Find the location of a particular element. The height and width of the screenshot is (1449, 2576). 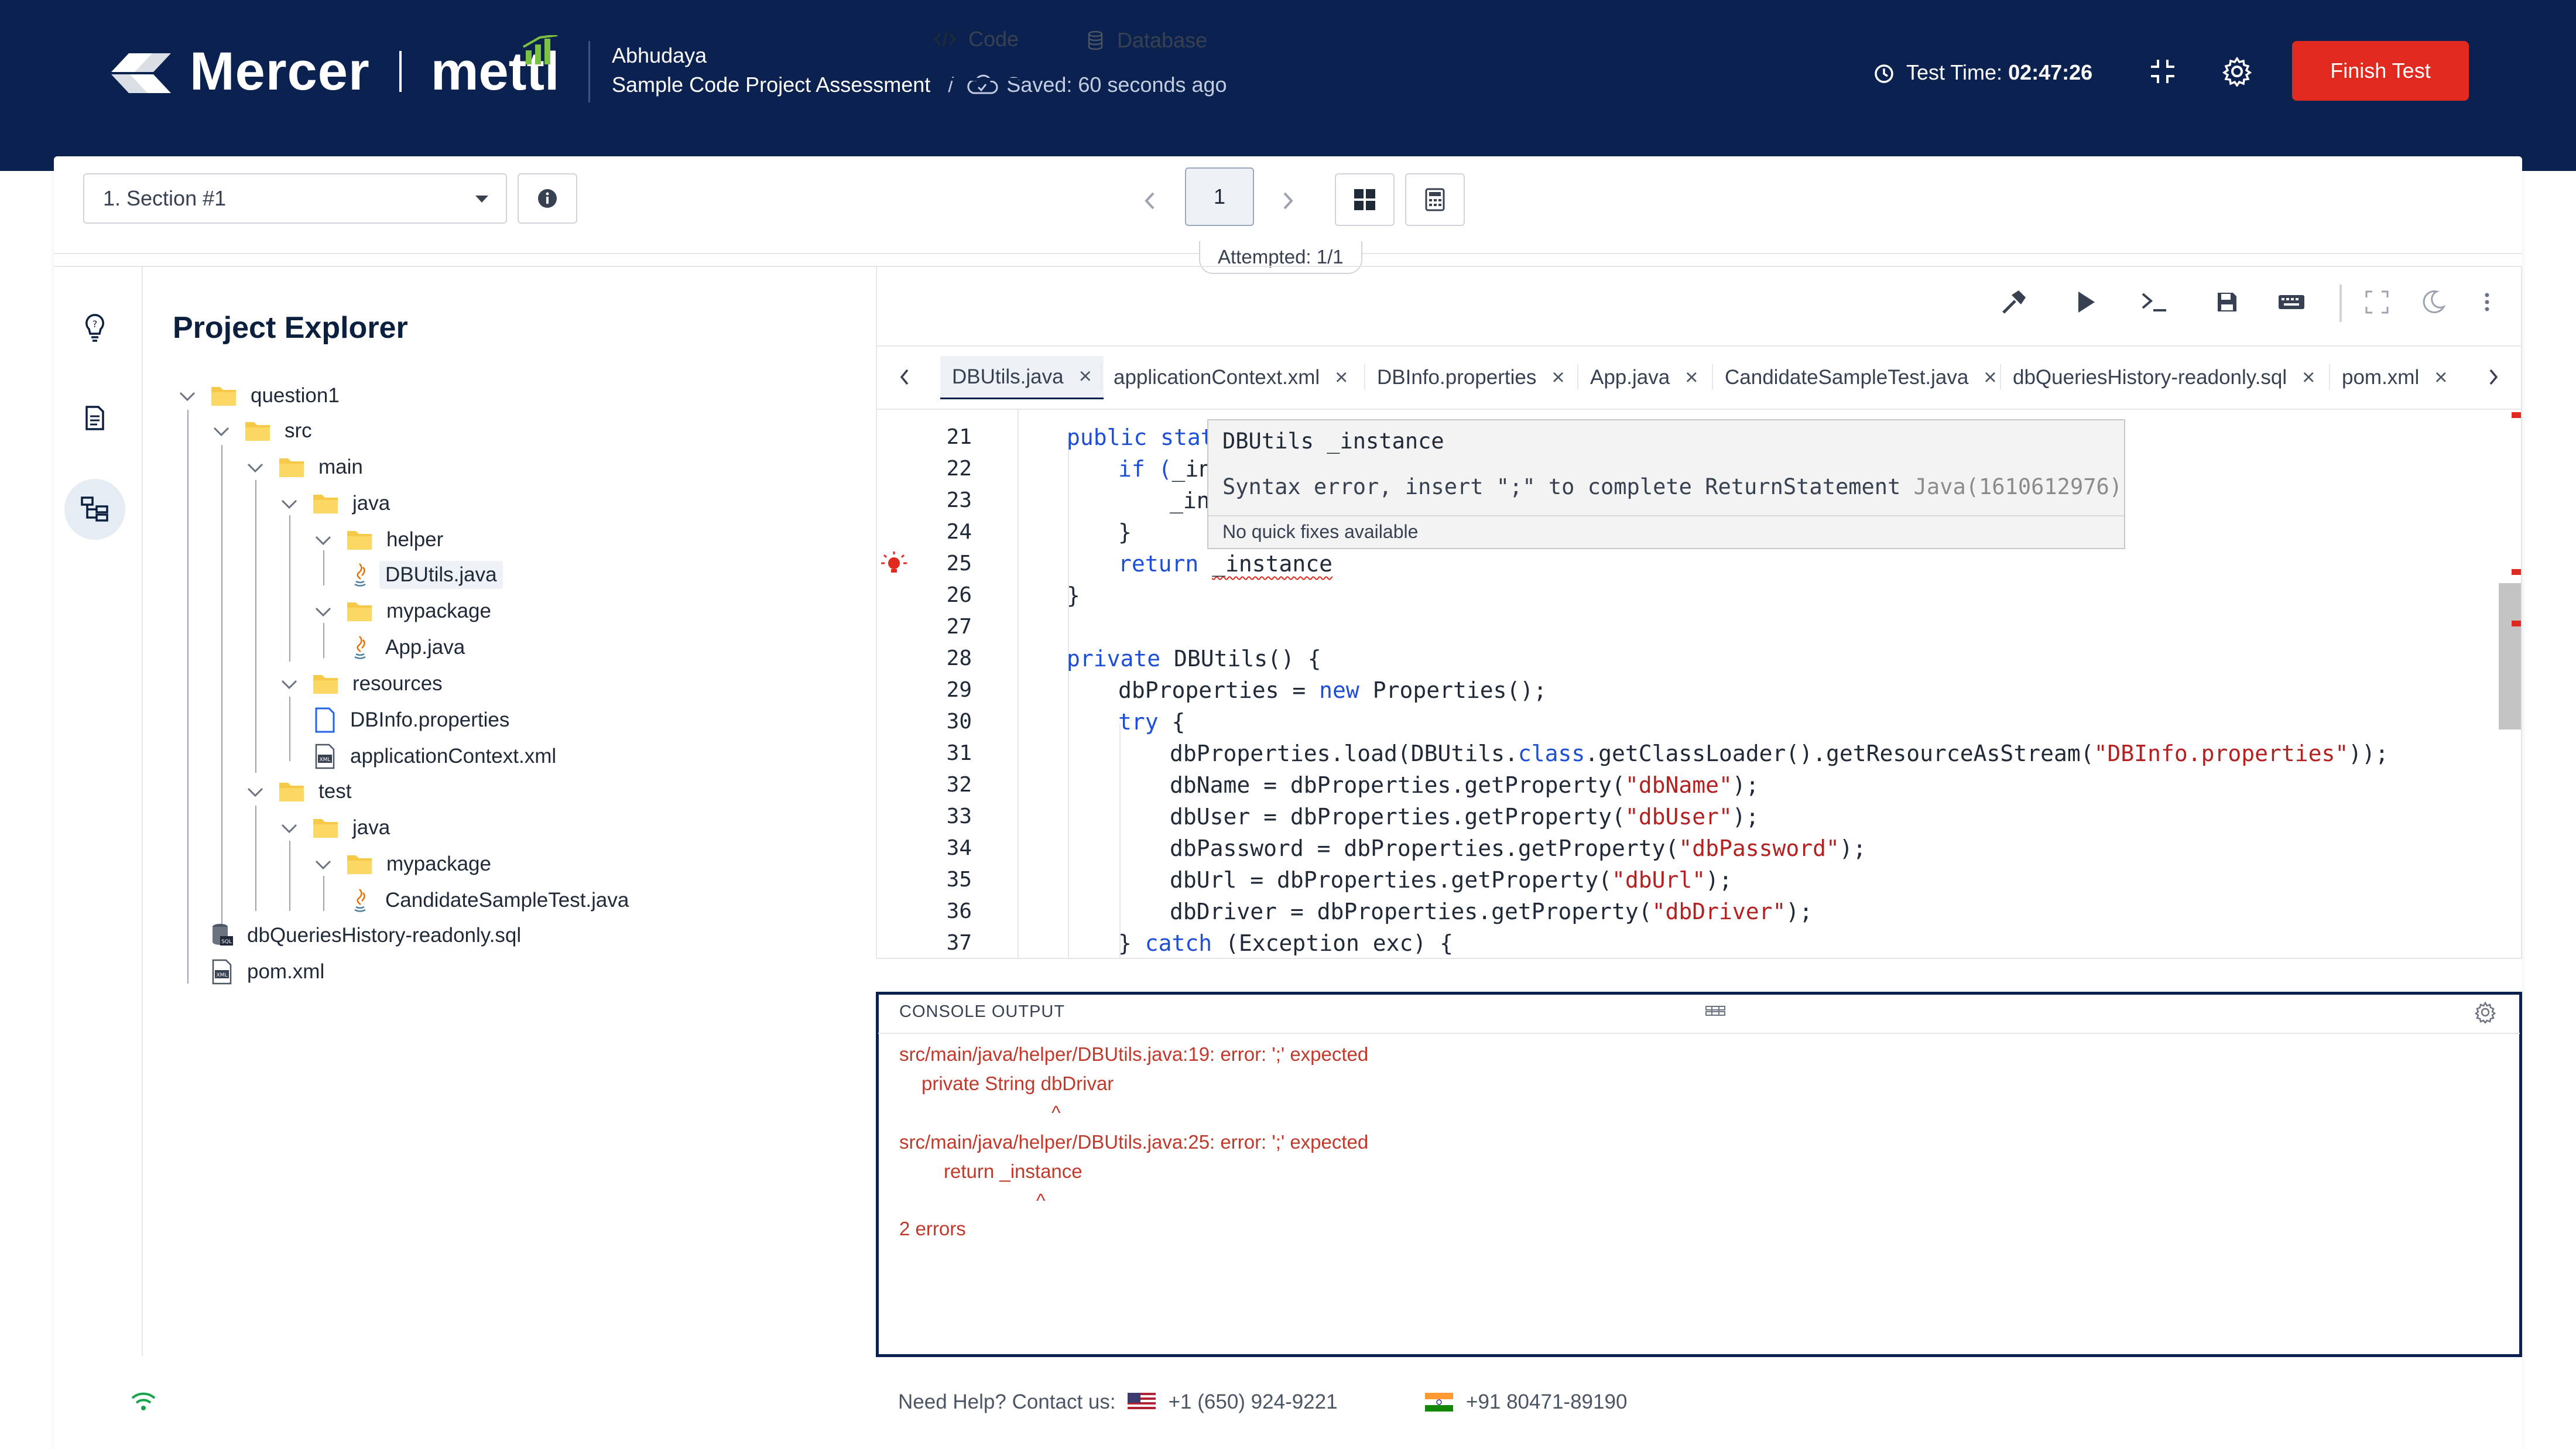

code-line-26: } is located at coordinates (1073, 595).